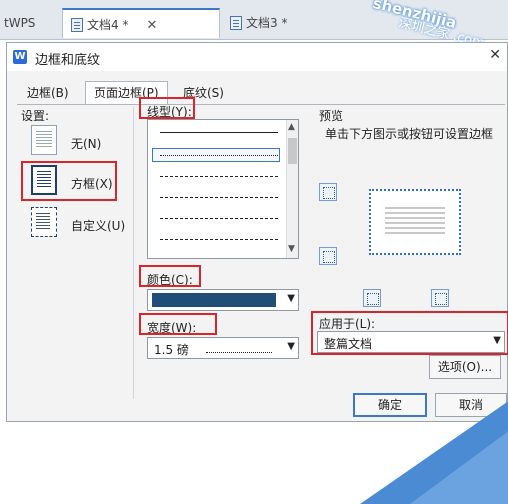 The height and width of the screenshot is (504, 508). Describe the element at coordinates (44, 140) in the screenshot. I see `setting-none-icon` at that location.